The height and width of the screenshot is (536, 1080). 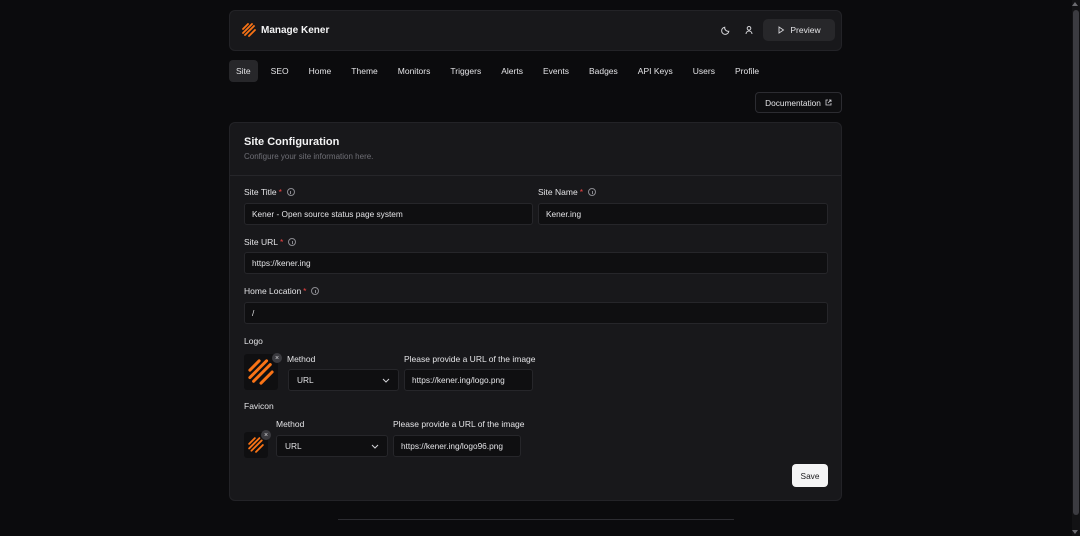 I want to click on favicon-method-select: URL, so click(x=332, y=446).